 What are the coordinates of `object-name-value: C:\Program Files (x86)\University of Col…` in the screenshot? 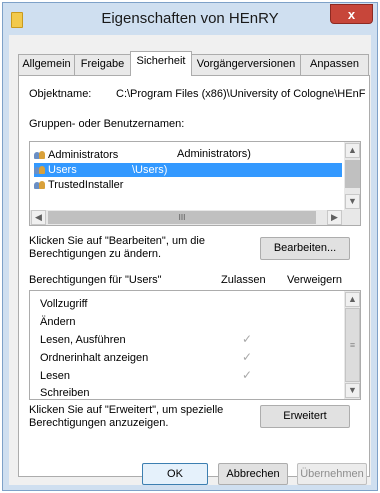 It's located at (241, 94).